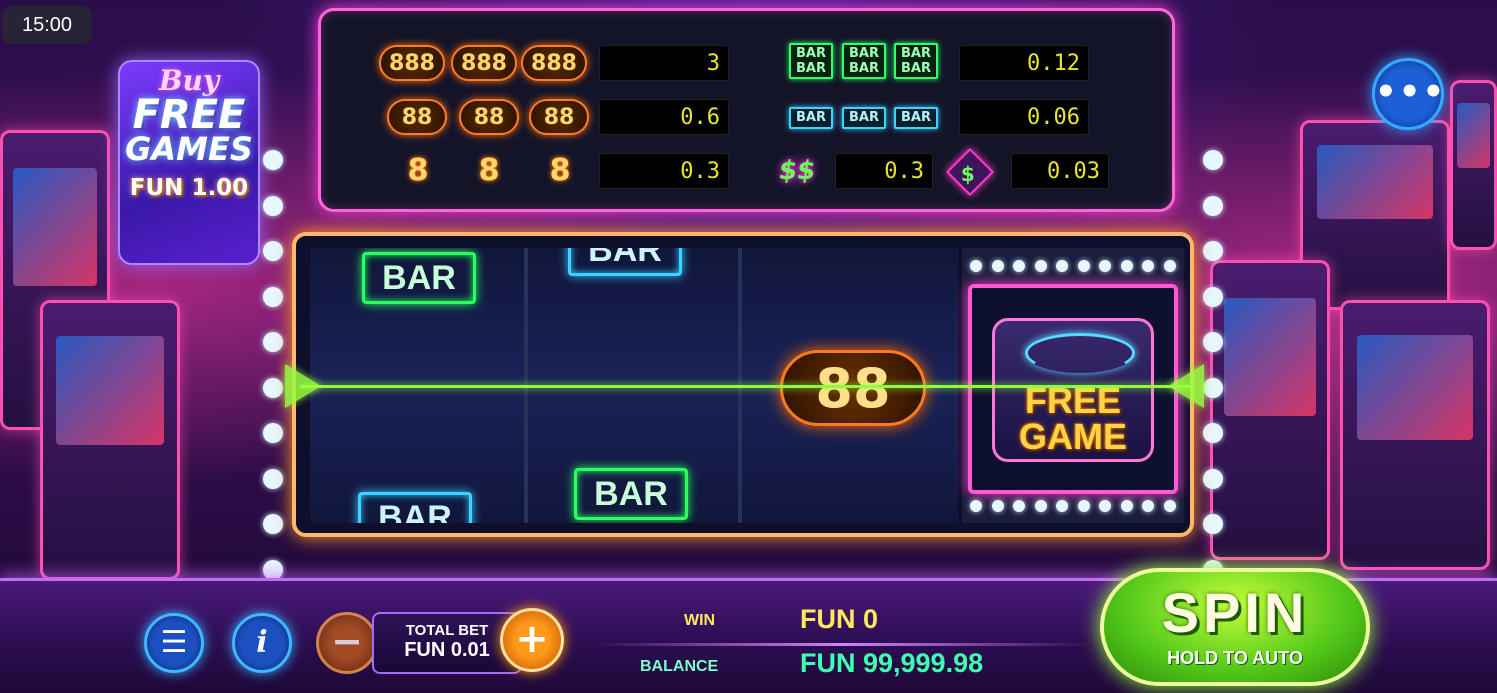 The width and height of the screenshot is (1497, 693). What do you see at coordinates (1073, 268) in the screenshot?
I see `bulb-row-top` at bounding box center [1073, 268].